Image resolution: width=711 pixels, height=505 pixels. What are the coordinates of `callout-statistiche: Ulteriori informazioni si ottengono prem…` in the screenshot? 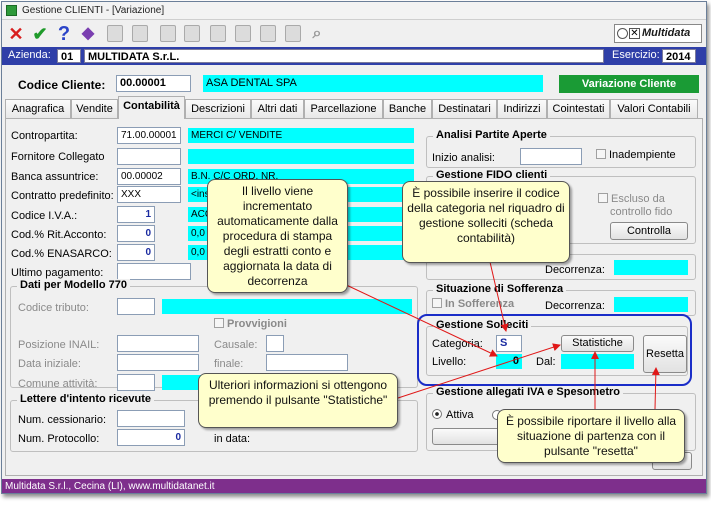 It's located at (298, 400).